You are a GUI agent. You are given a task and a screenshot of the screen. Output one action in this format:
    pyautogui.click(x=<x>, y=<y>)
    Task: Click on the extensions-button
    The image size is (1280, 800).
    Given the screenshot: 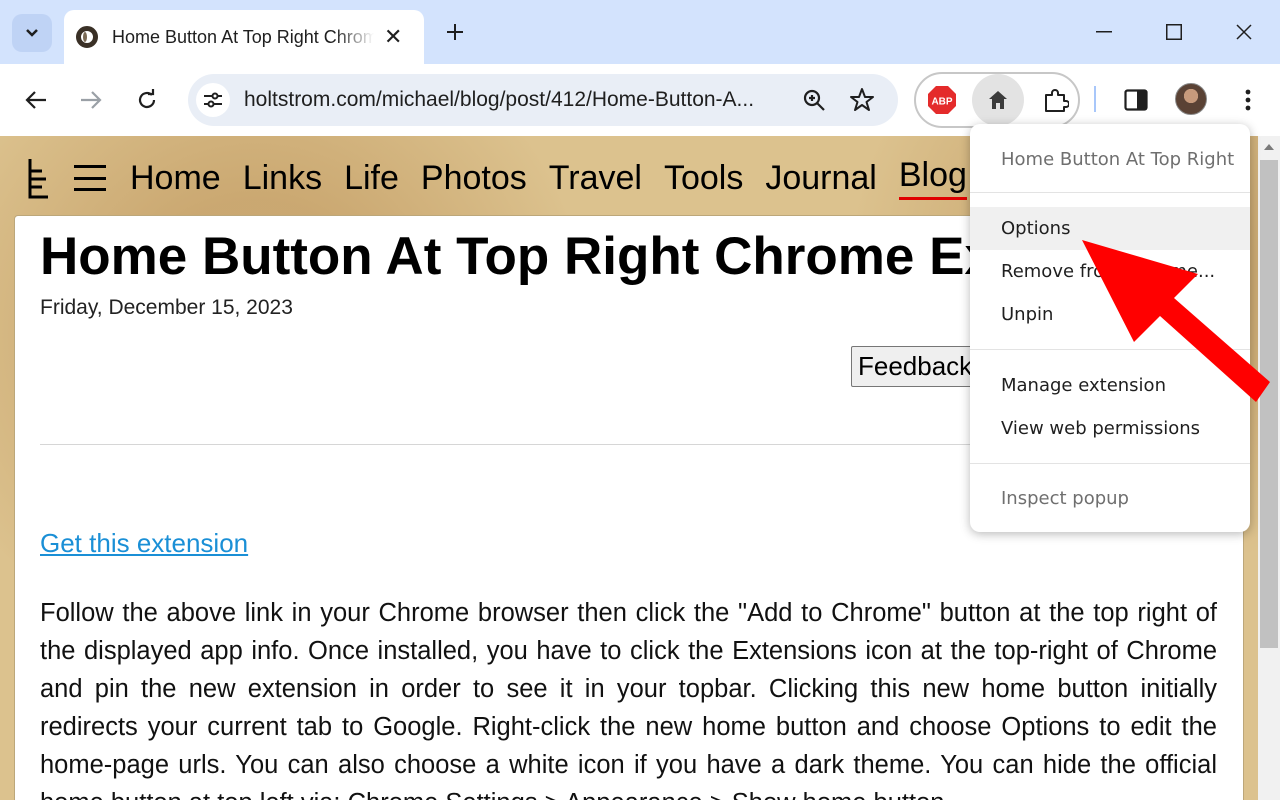 What is the action you would take?
    pyautogui.click(x=1056, y=100)
    